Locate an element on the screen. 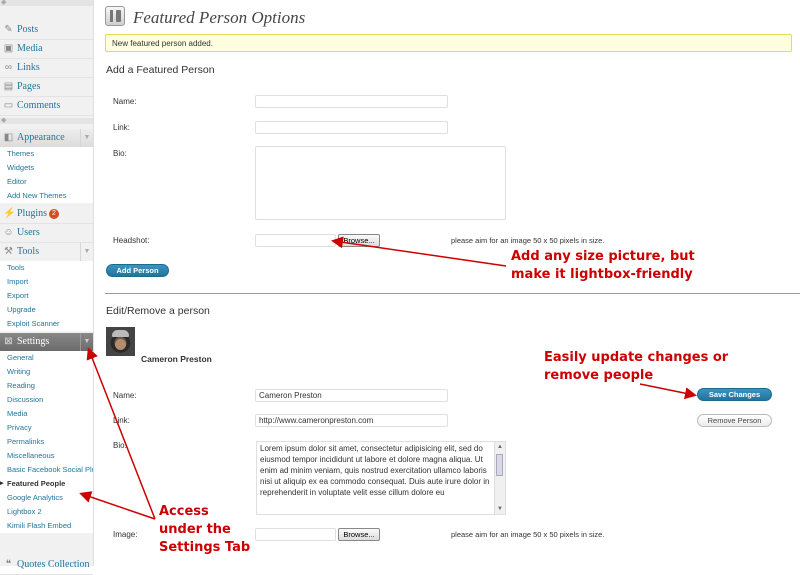 Image resolution: width=800 pixels, height=575 pixels. tools-icon: ⚒ is located at coordinates (8, 251).